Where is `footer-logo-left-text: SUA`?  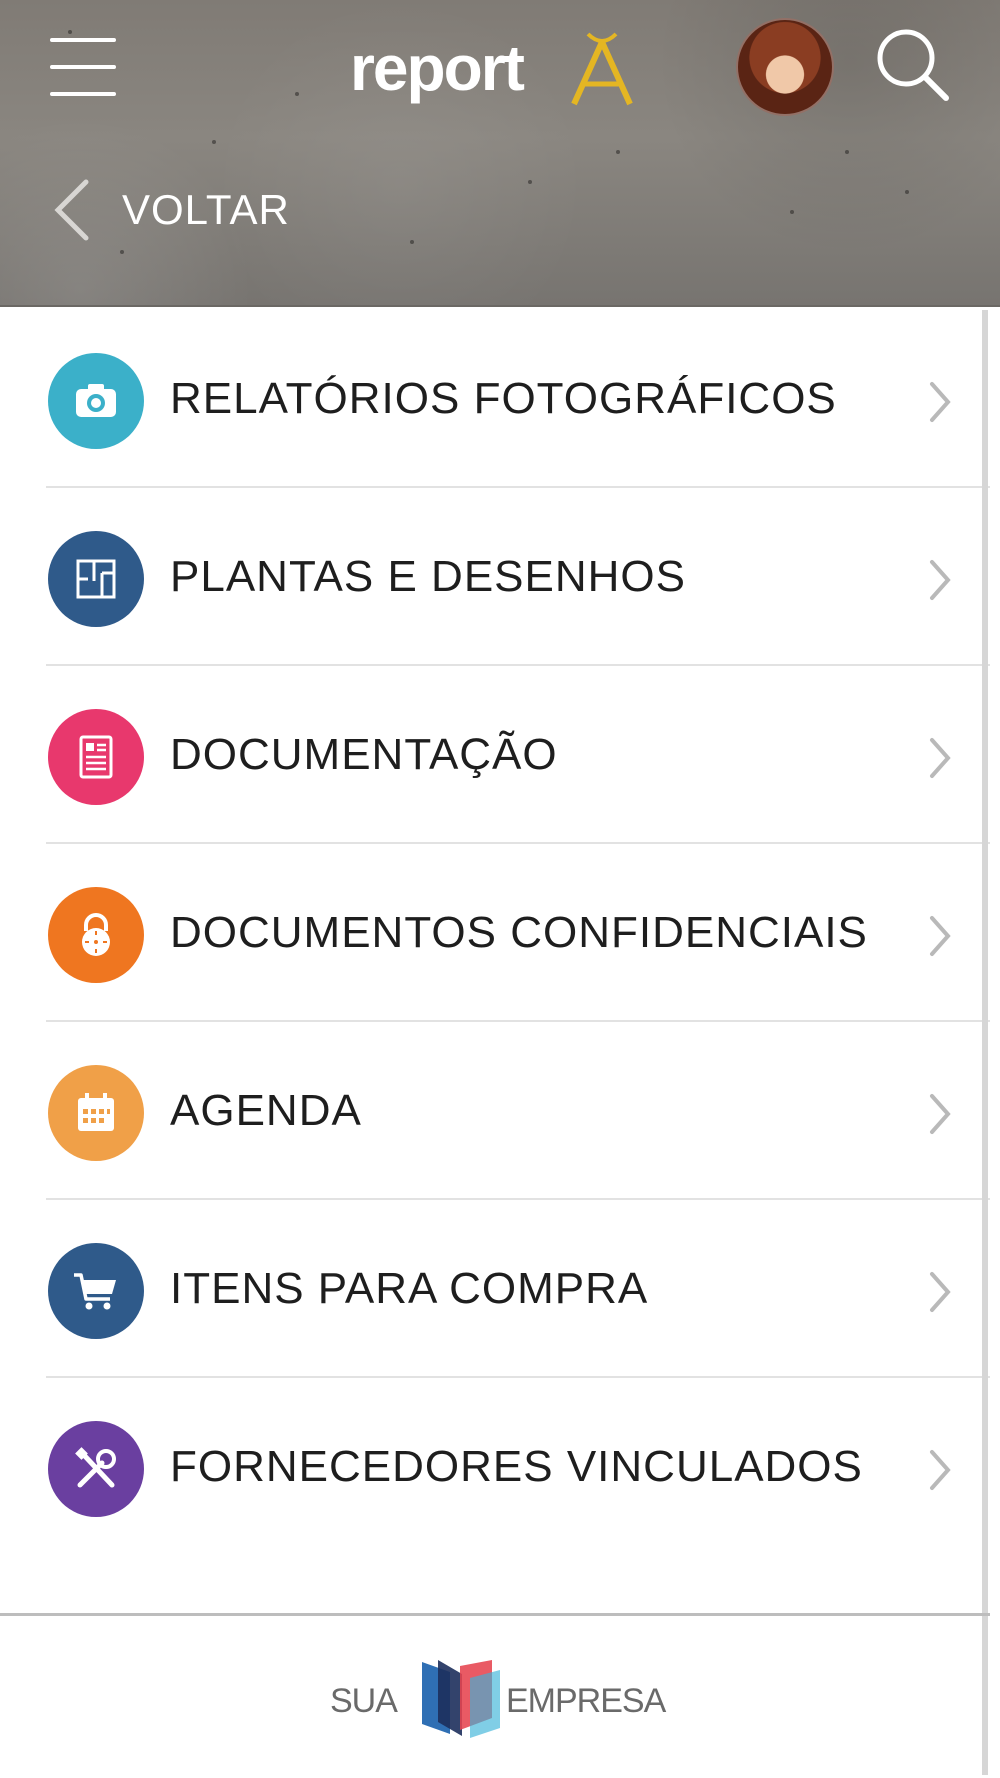
footer-logo-left-text: SUA is located at coordinates (364, 1701).